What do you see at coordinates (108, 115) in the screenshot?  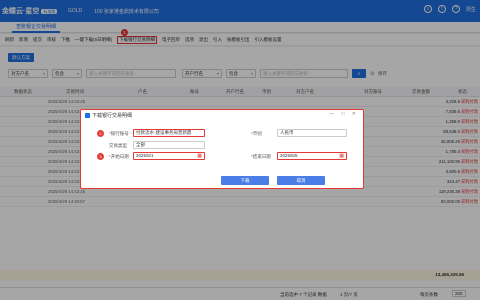 I see `dialog-title: 下载银行交易明细` at bounding box center [108, 115].